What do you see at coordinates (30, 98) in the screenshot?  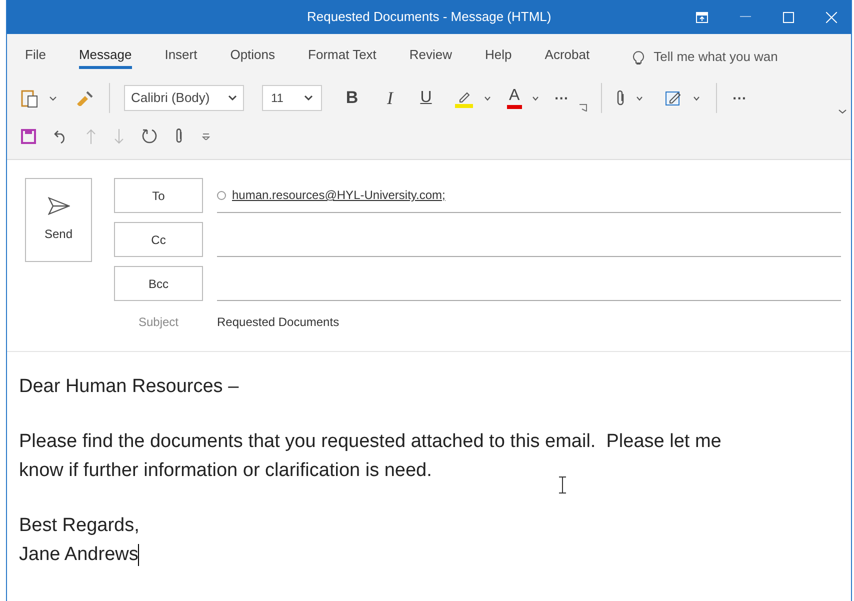 I see `paste-icon` at bounding box center [30, 98].